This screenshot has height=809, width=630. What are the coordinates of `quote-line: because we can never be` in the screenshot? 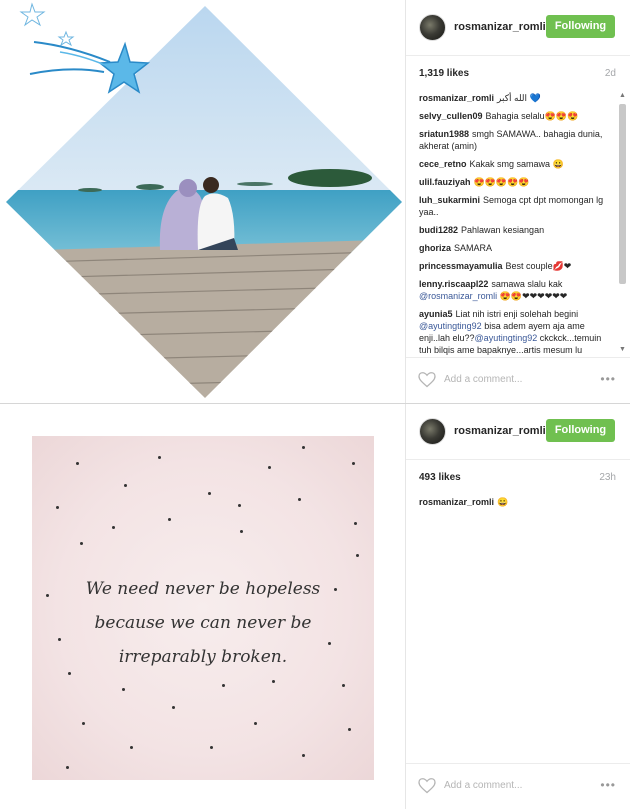 It's located at (203, 623).